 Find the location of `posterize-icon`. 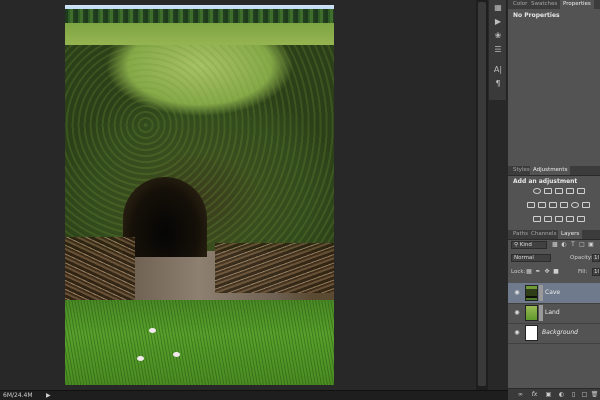

posterize-icon is located at coordinates (548, 219).